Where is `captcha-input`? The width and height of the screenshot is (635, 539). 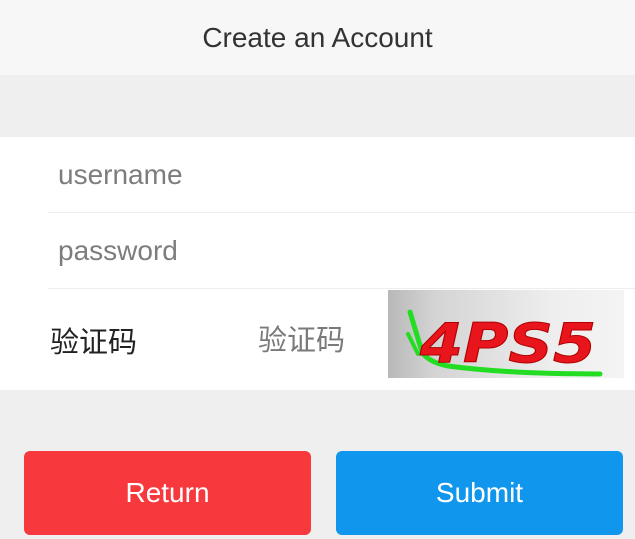
captcha-input is located at coordinates (318, 340).